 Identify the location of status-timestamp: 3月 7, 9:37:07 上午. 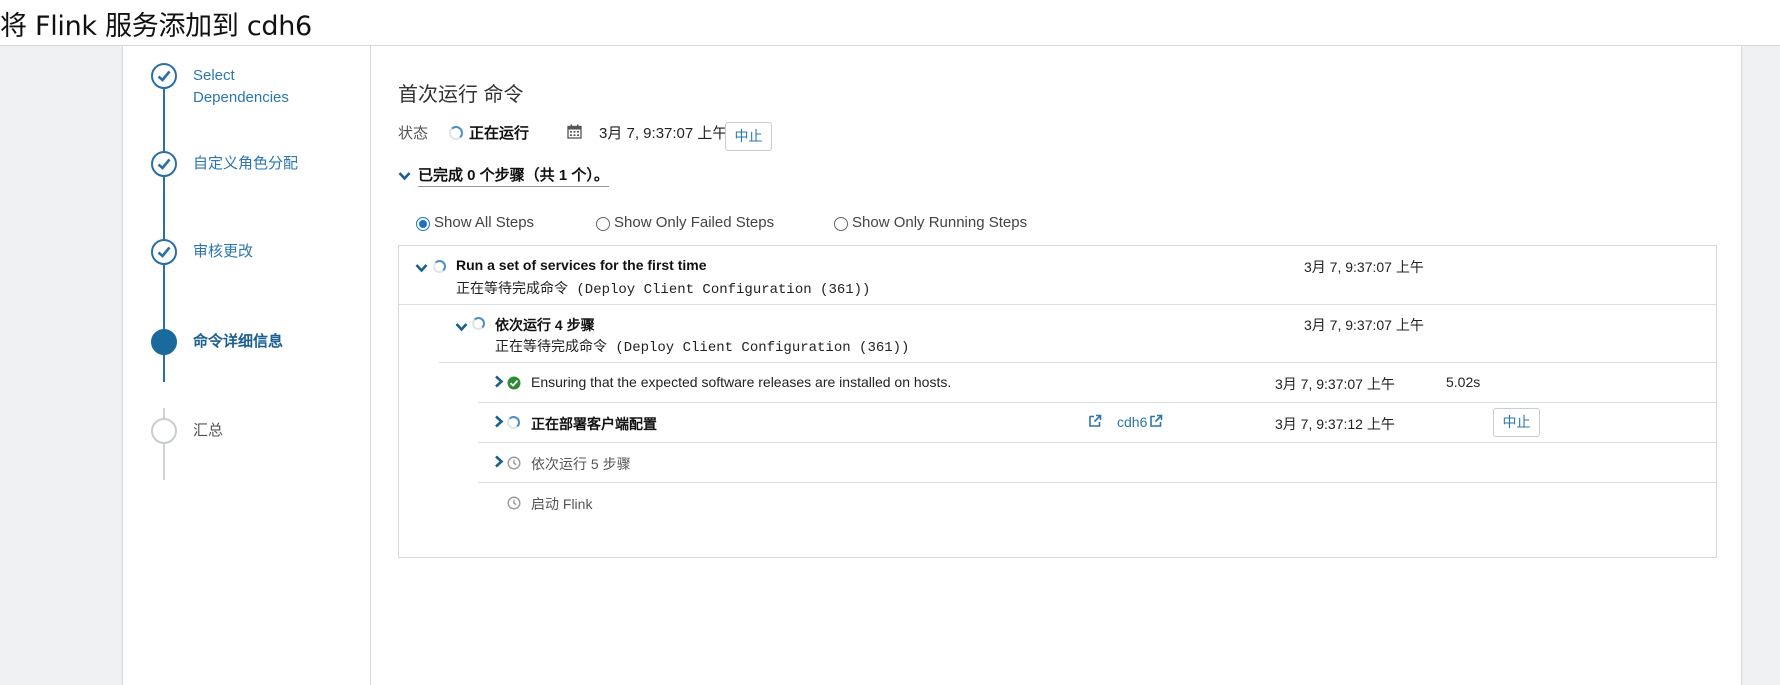
(663, 133).